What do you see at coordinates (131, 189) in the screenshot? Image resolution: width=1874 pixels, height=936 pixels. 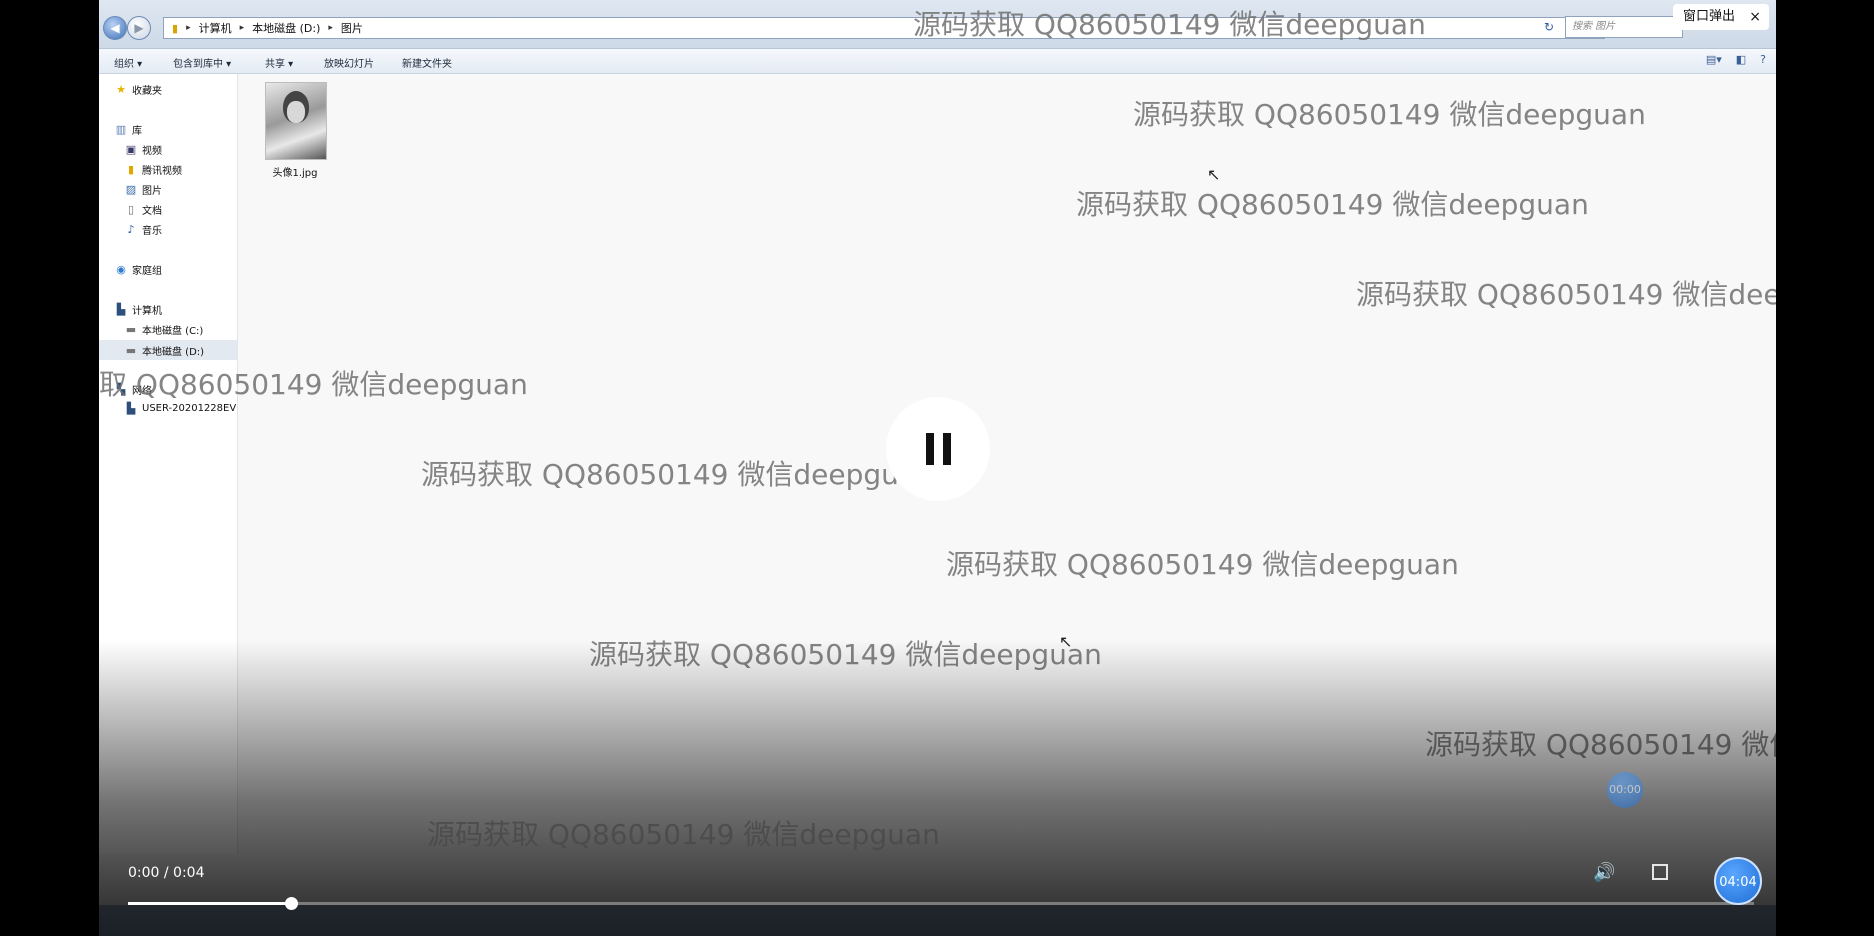 I see `picture-icon: ▨` at bounding box center [131, 189].